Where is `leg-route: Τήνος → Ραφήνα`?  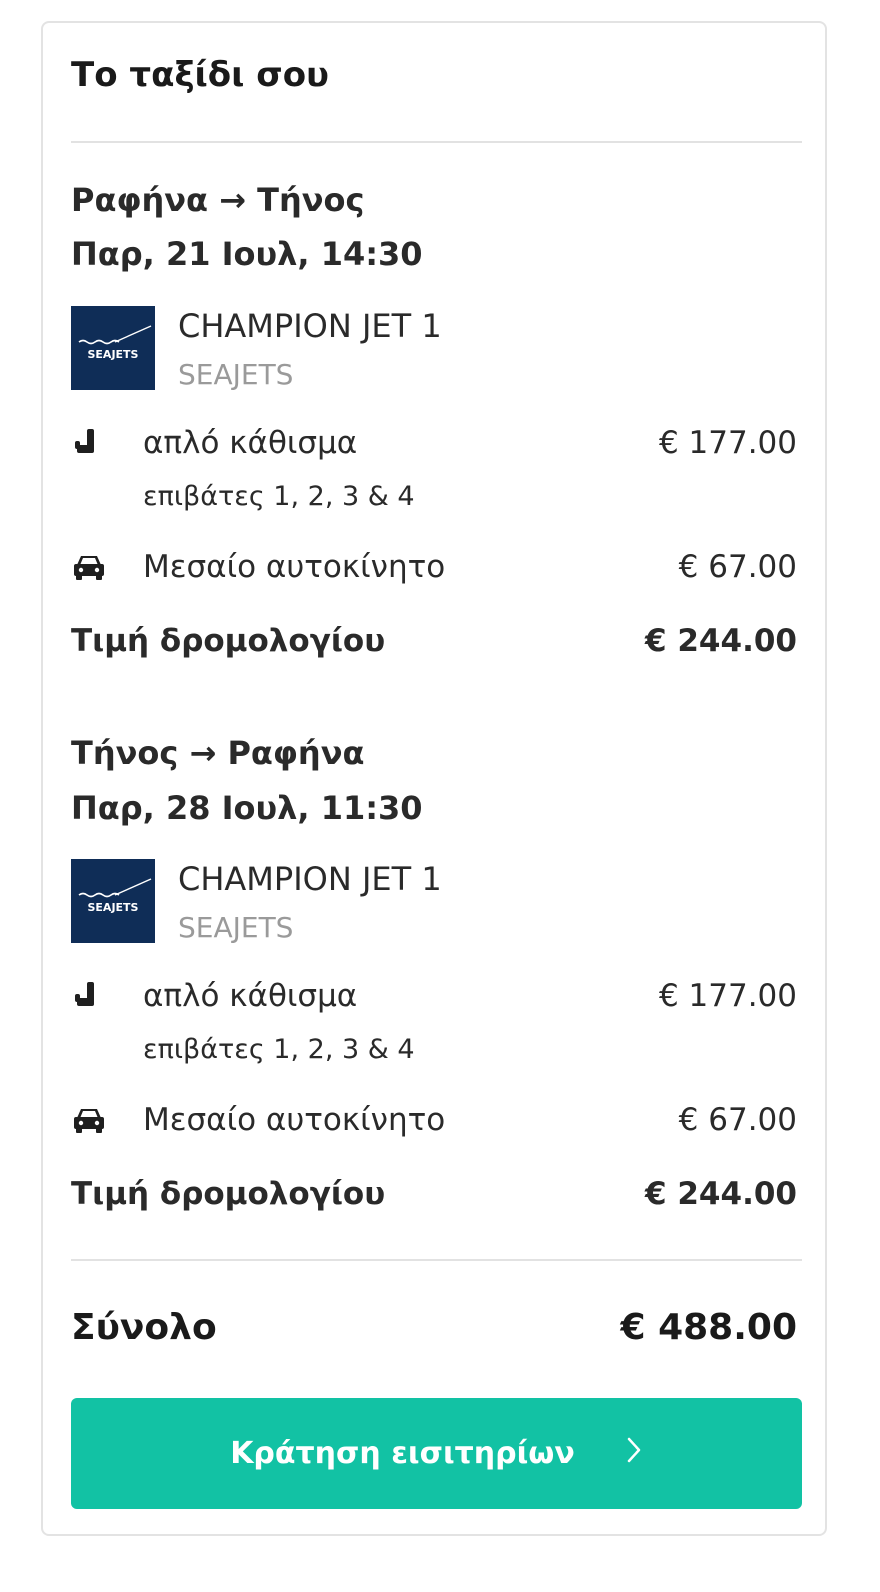 leg-route: Τήνος → Ραφήνα is located at coordinates (218, 753).